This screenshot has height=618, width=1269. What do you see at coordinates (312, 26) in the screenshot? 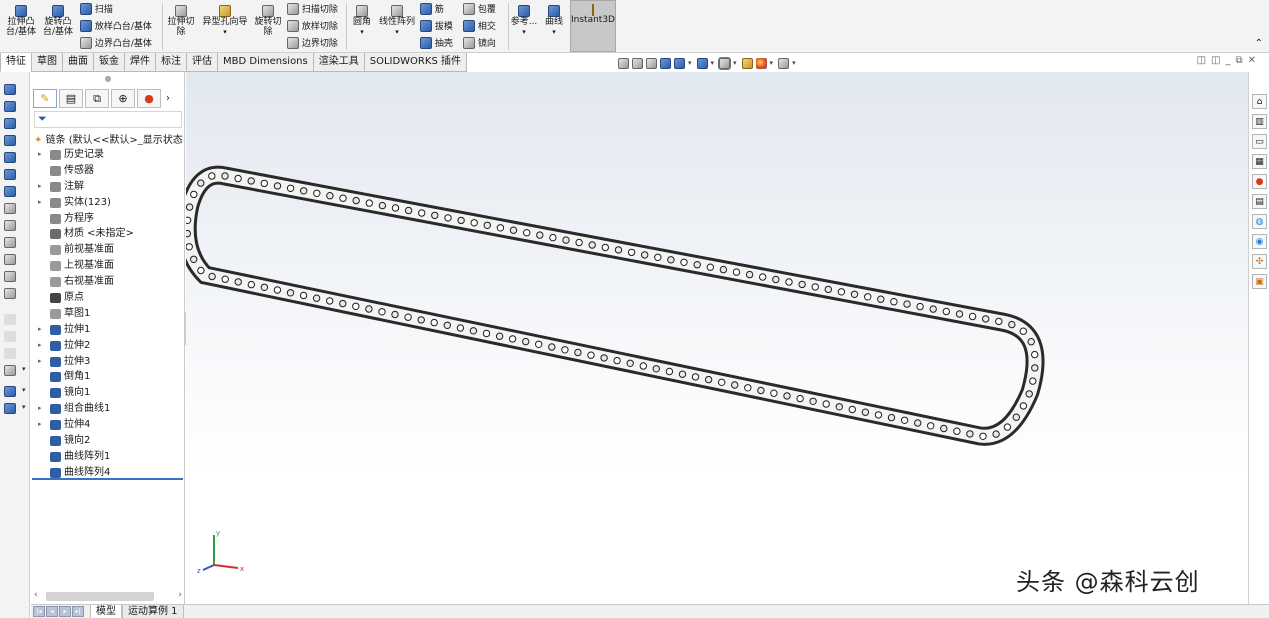
I see `lofted-cut-button: 放样切除` at bounding box center [312, 26].